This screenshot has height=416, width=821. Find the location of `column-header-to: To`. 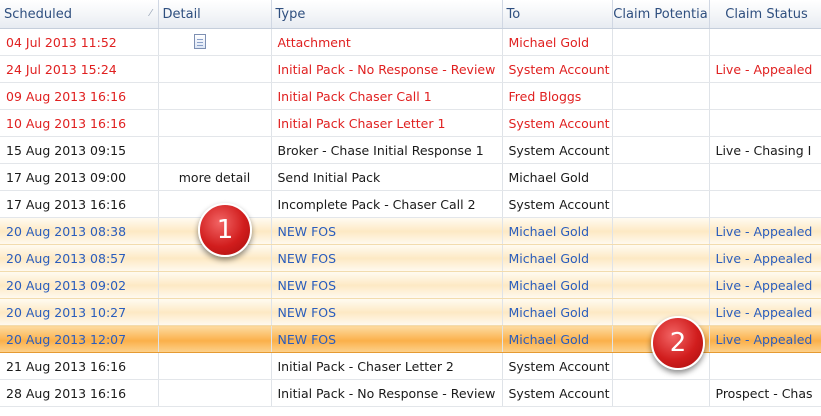

column-header-to: To is located at coordinates (557, 14).